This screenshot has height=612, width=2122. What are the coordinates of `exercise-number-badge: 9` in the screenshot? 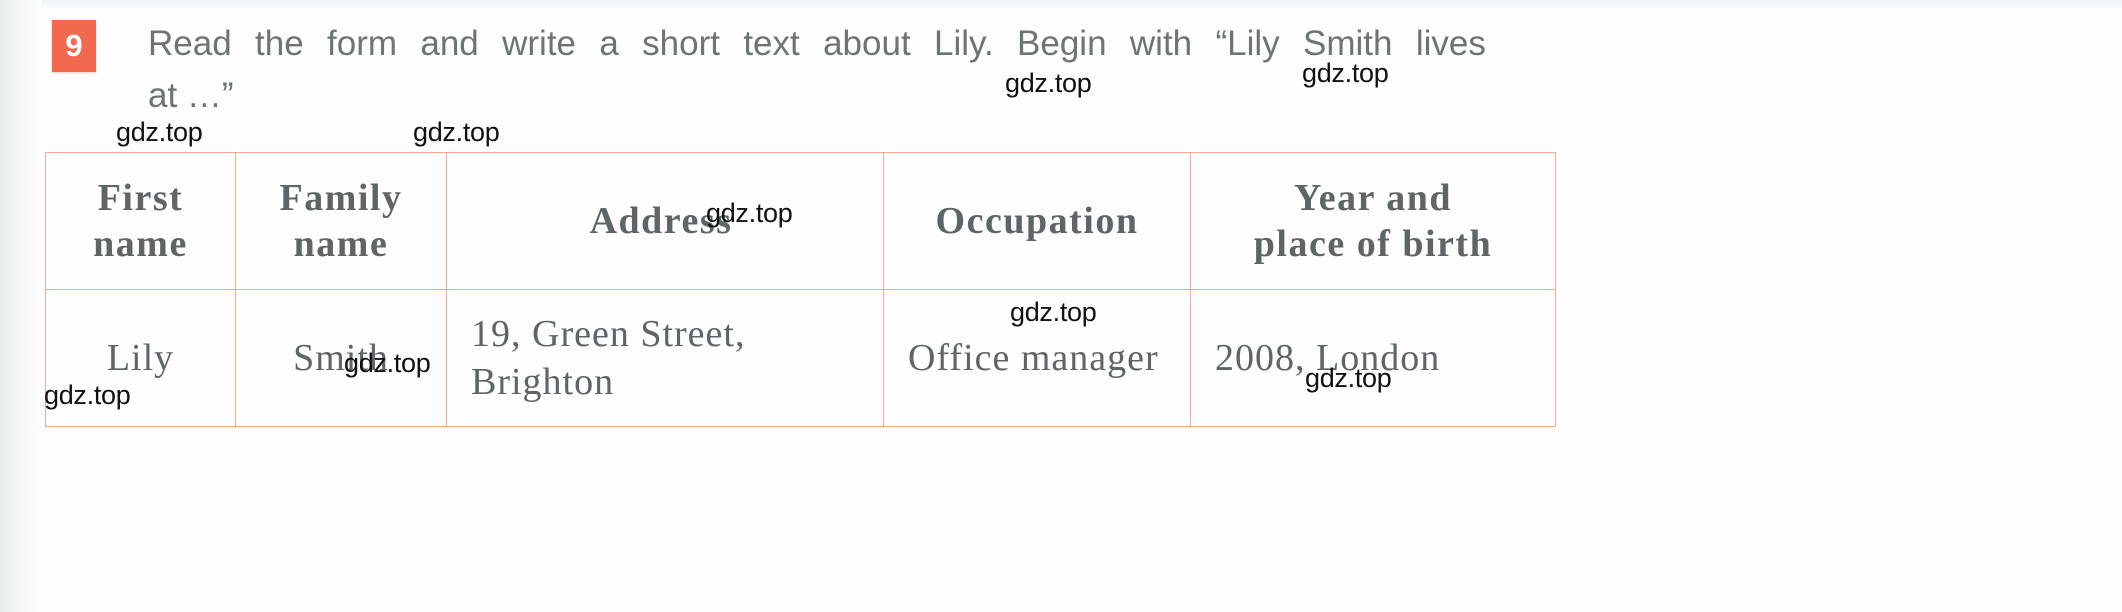 It's located at (74, 46).